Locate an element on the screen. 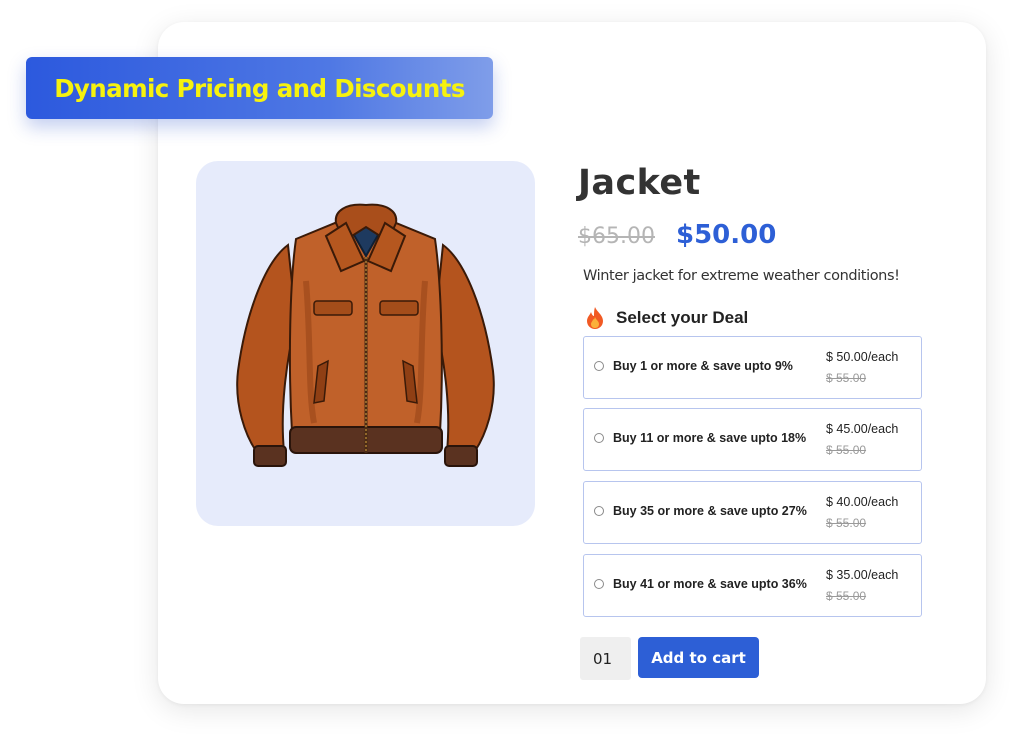 Image resolution: width=1024 pixels, height=743 pixels. deal-label: Buy 1 or more & save upto 9% is located at coordinates (703, 366).